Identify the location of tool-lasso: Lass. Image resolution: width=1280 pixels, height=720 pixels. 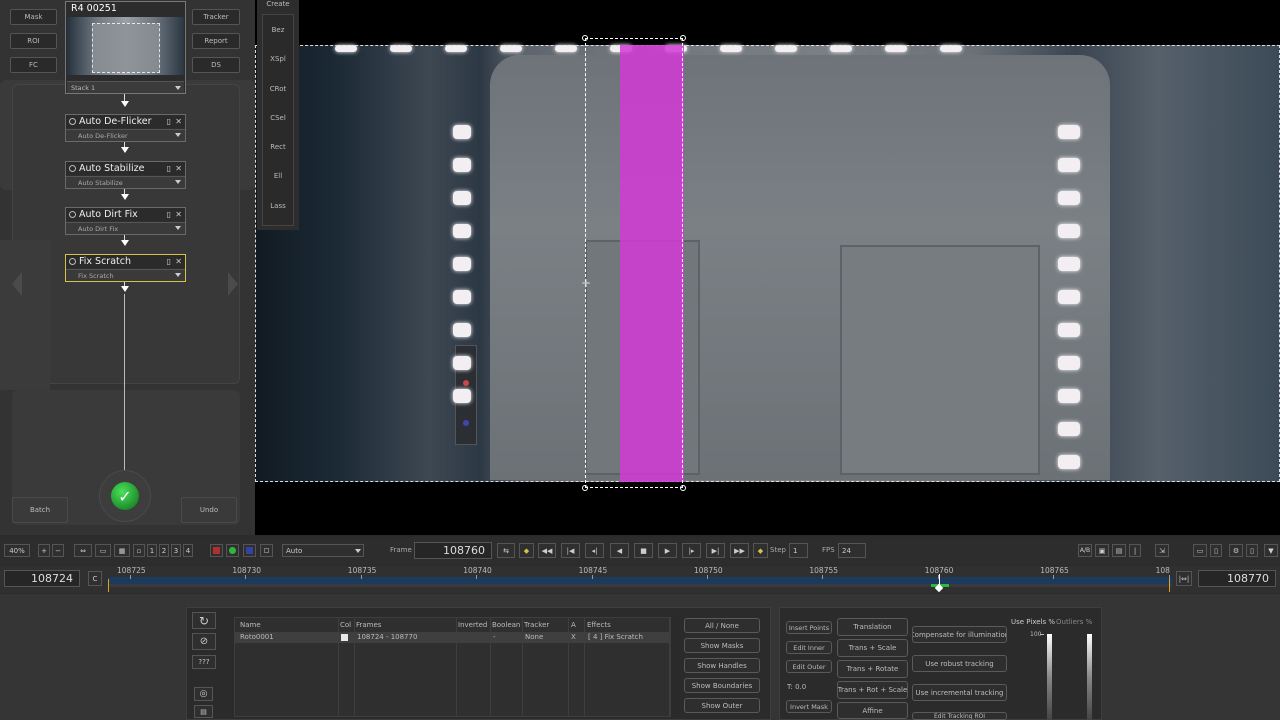
(278, 206).